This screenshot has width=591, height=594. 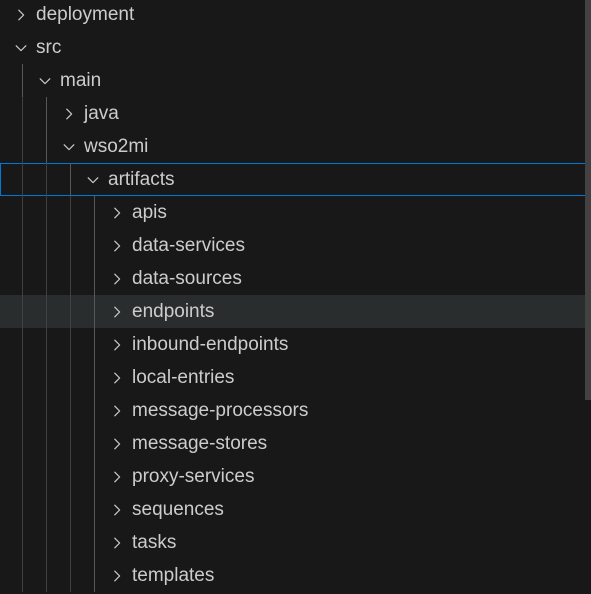 I want to click on scrollbar-thumb, so click(x=588, y=200).